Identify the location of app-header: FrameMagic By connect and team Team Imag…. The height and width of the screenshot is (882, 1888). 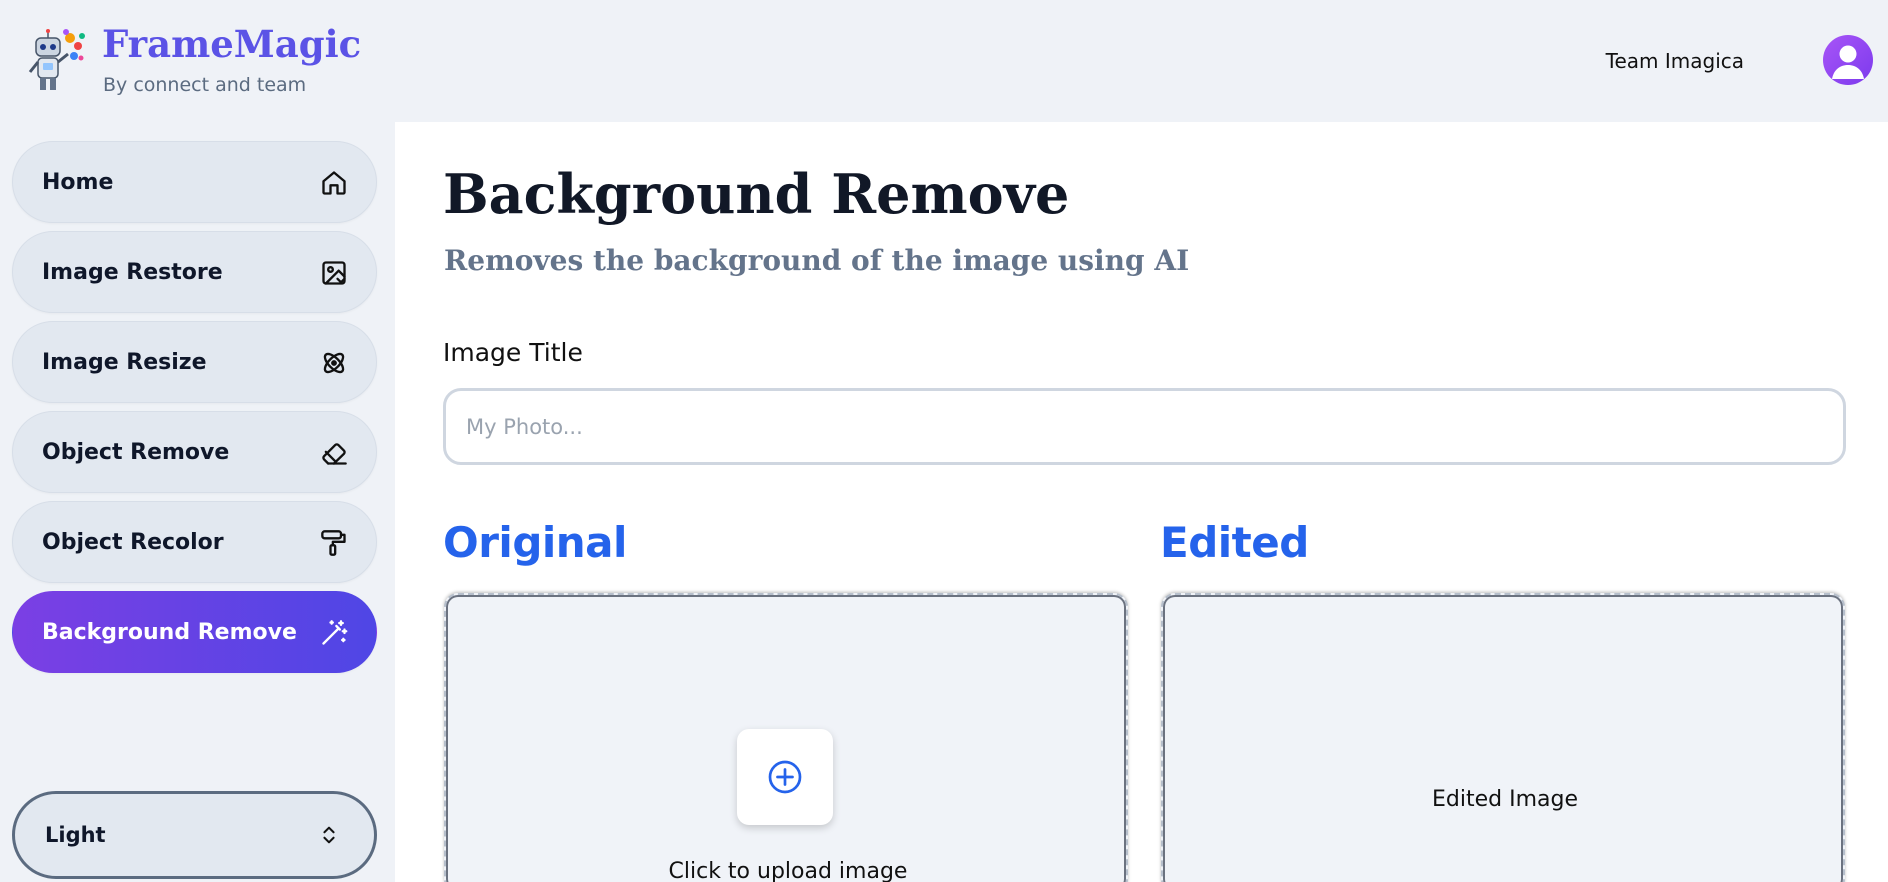
(944, 61).